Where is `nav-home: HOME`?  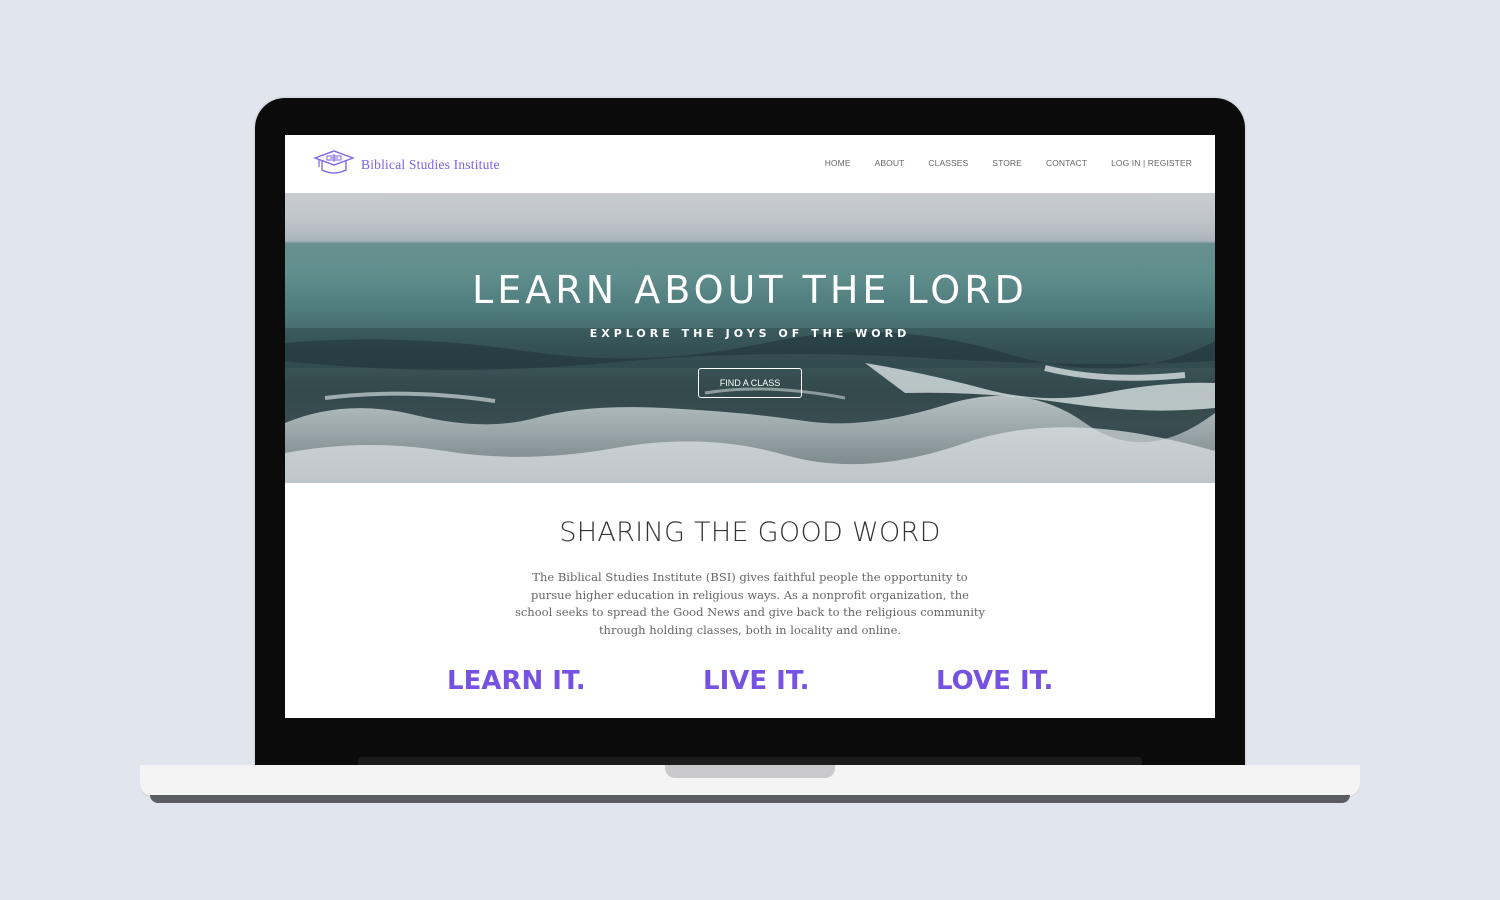
nav-home: HOME is located at coordinates (838, 163).